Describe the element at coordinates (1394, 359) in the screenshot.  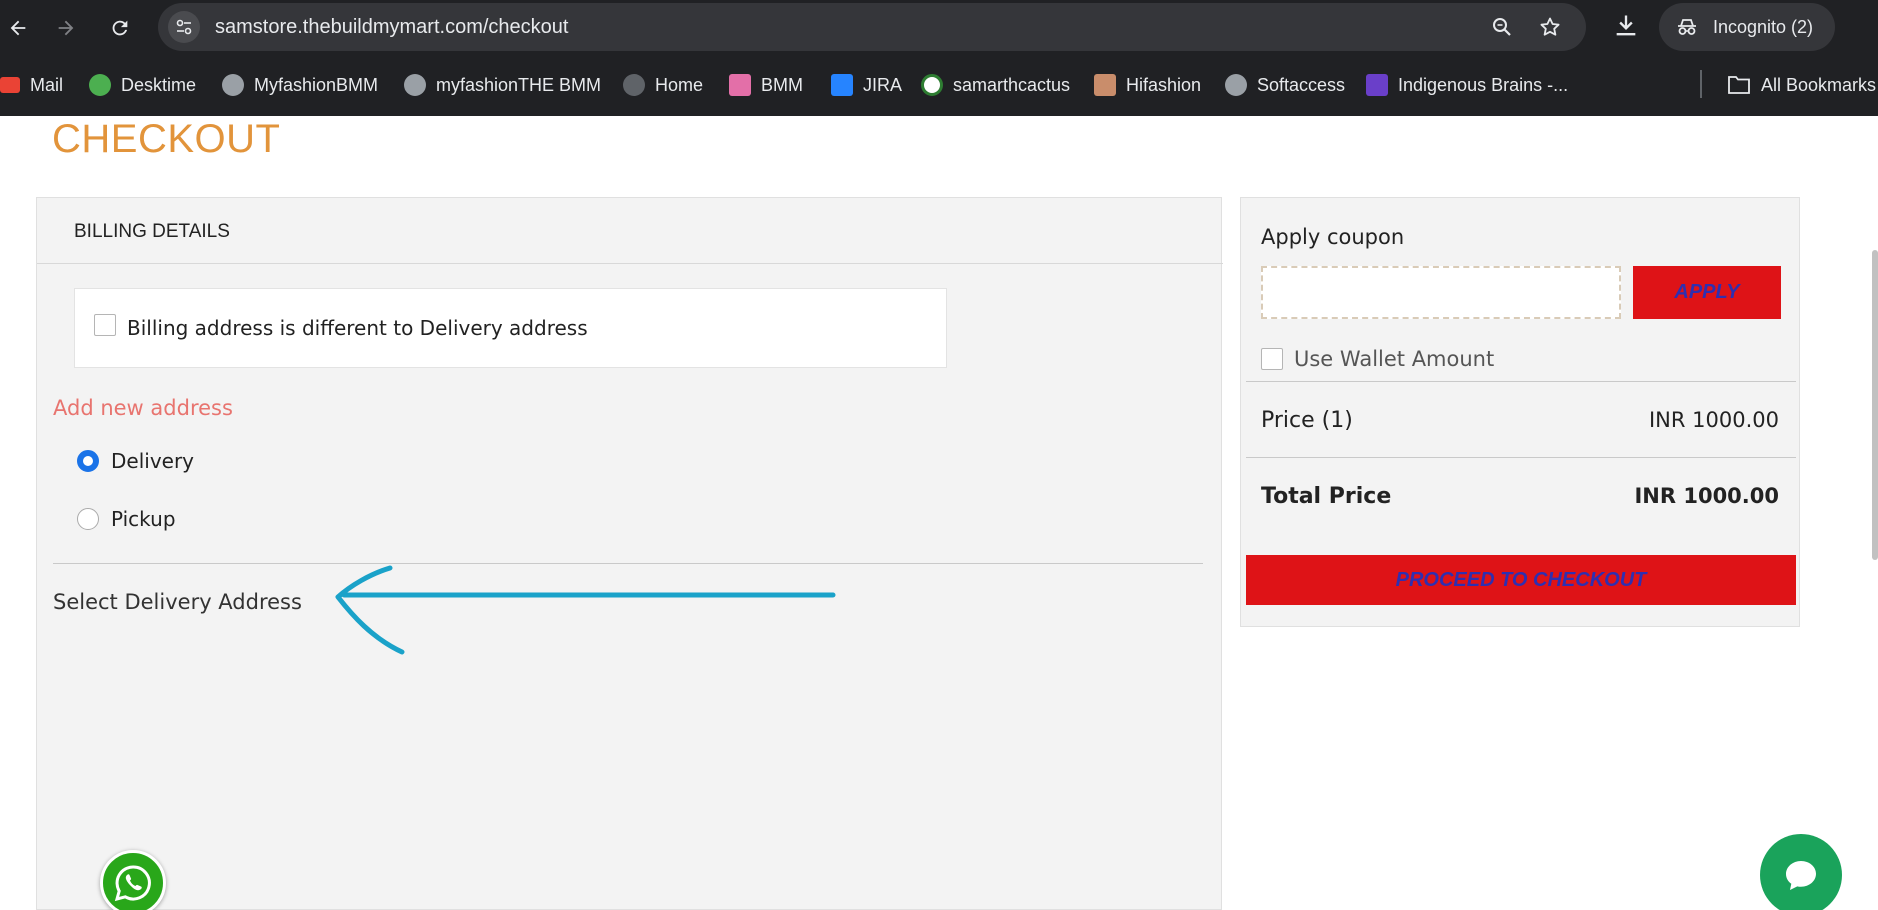
I see `wallet-label: Use Wallet Amount` at that location.